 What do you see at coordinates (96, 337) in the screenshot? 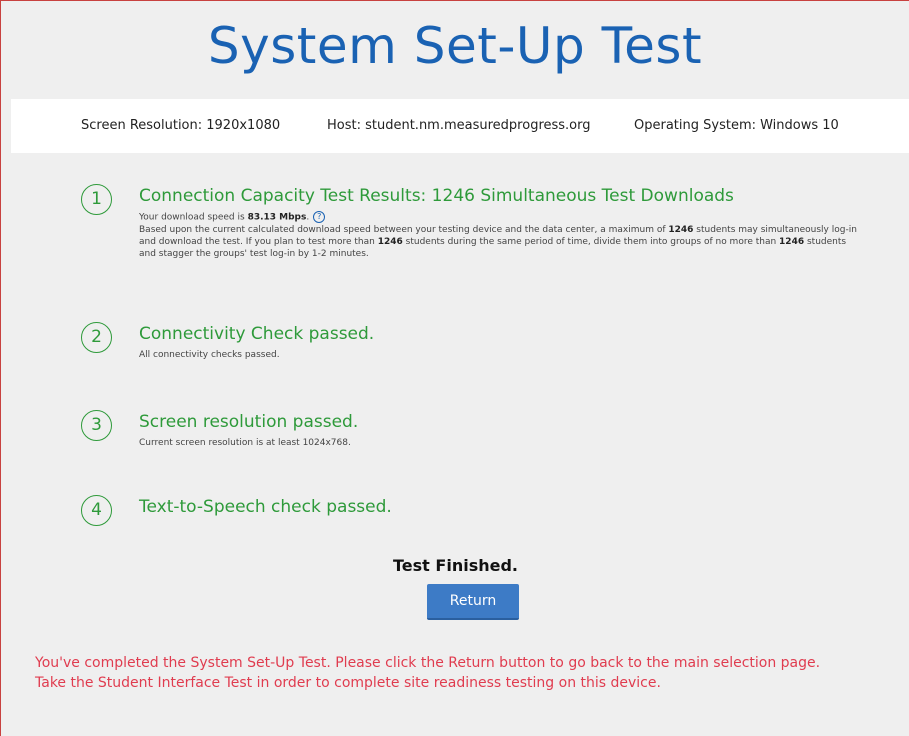
I see `step-number-badge: 2` at bounding box center [96, 337].